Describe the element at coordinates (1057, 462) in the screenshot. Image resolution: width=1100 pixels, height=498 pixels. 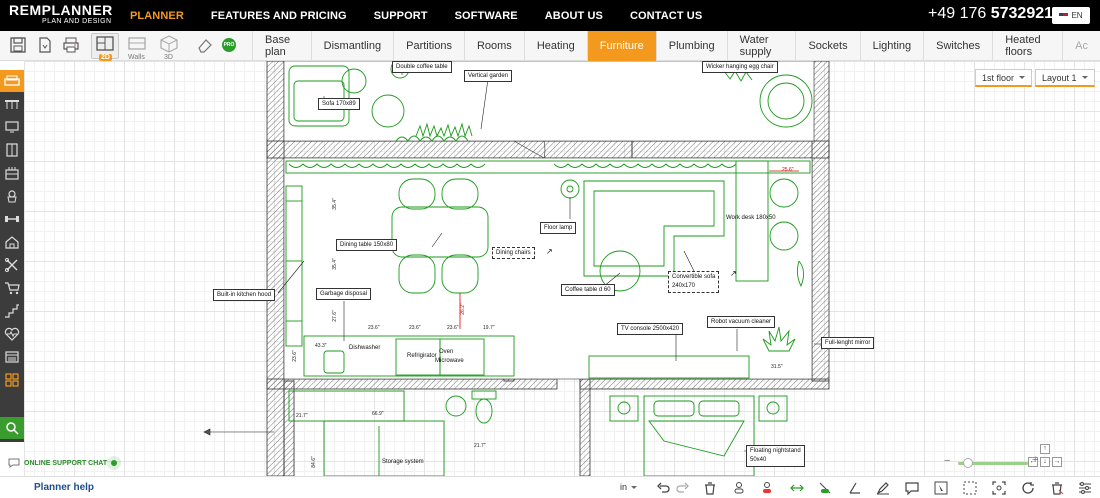
I see `pan-right-button: →` at that location.